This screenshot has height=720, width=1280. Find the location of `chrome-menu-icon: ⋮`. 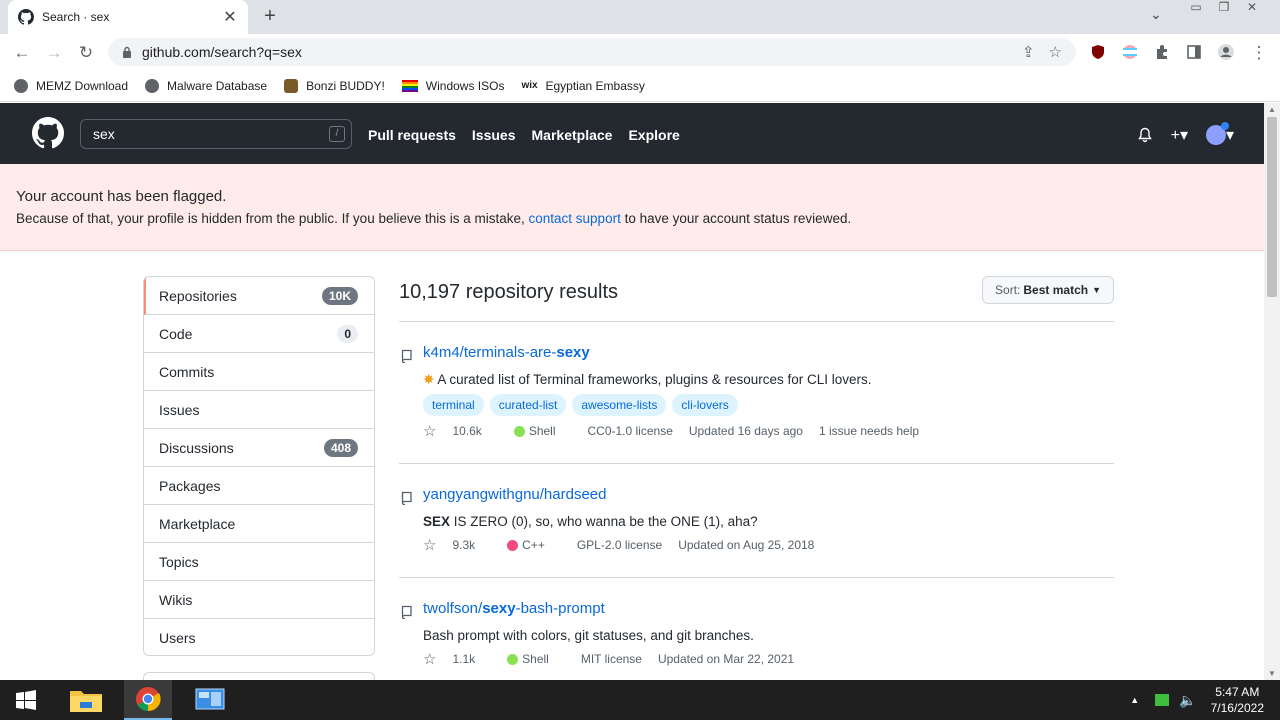

chrome-menu-icon: ⋮ is located at coordinates (1259, 53).